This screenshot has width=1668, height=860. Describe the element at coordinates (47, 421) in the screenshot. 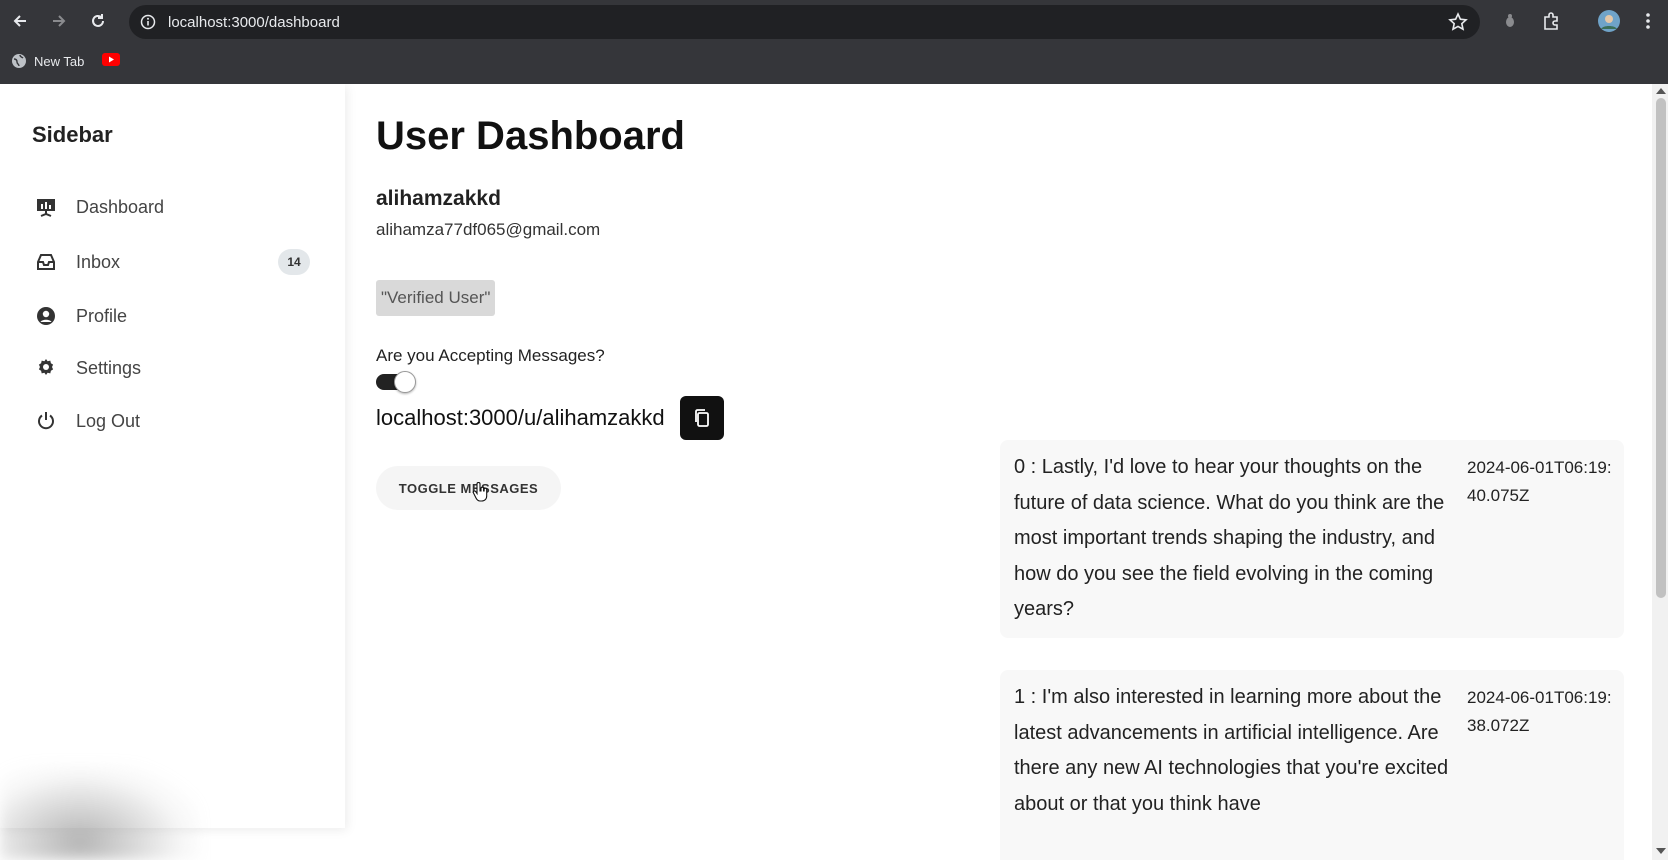

I see `power-icon` at that location.